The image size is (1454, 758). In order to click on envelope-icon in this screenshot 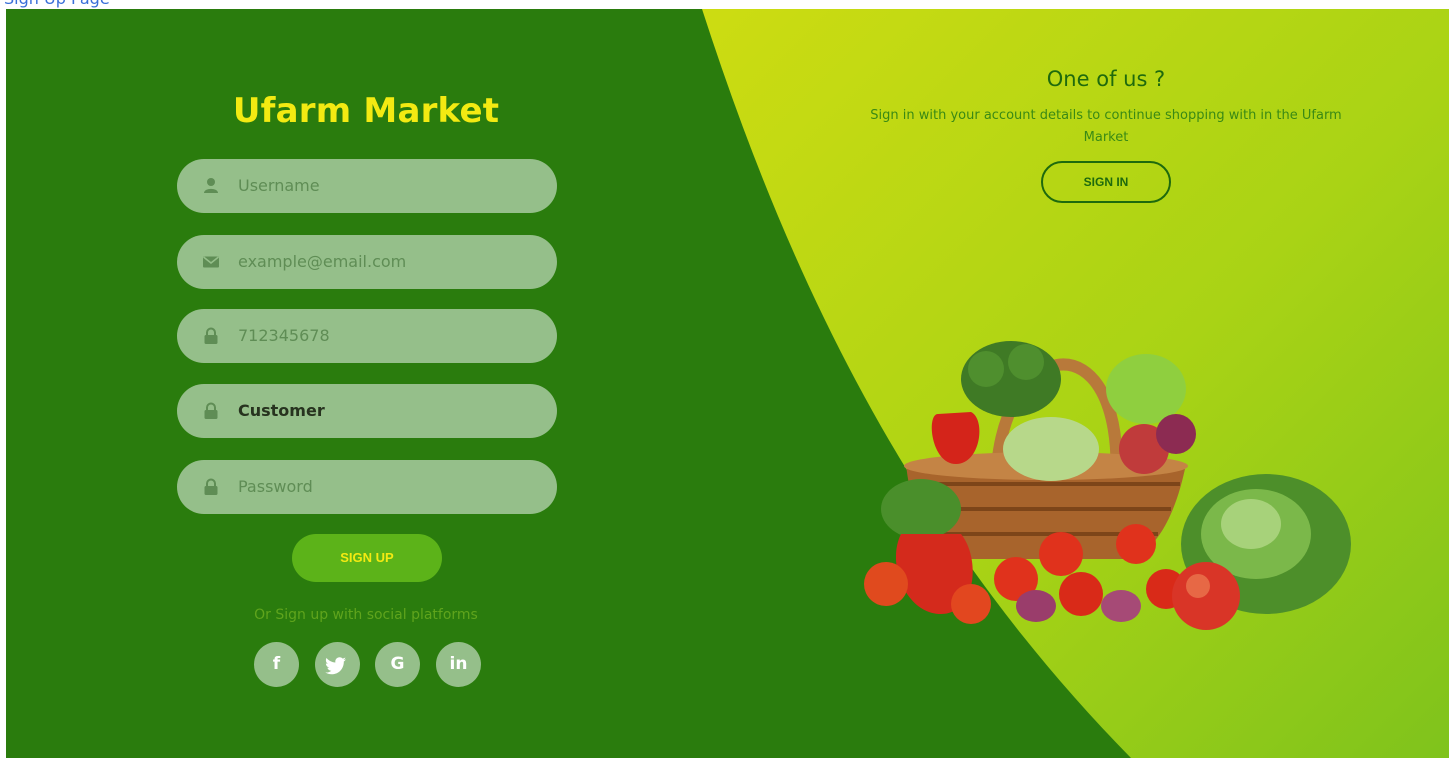, I will do `click(211, 262)`.